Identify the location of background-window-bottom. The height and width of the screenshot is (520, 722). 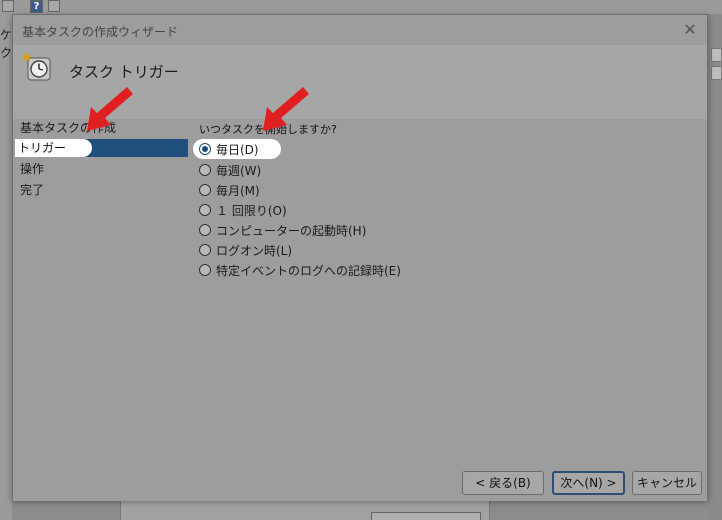
(305, 509).